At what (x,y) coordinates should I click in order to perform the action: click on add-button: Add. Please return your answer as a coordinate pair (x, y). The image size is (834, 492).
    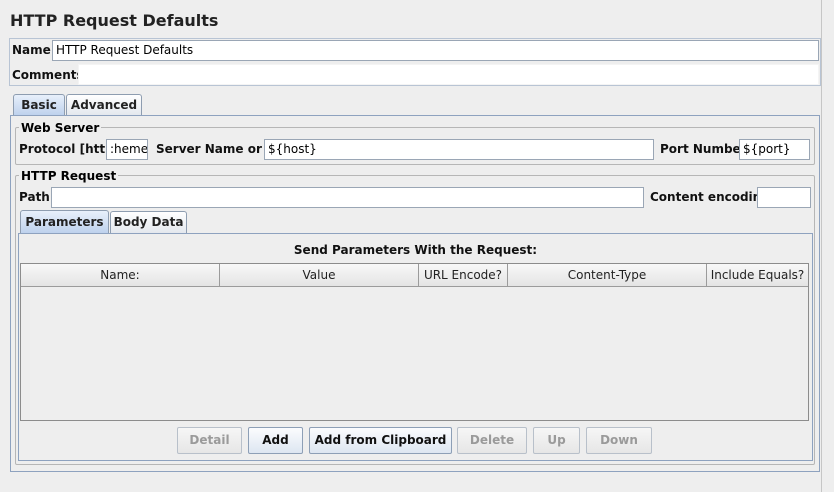
    Looking at the image, I should click on (275, 440).